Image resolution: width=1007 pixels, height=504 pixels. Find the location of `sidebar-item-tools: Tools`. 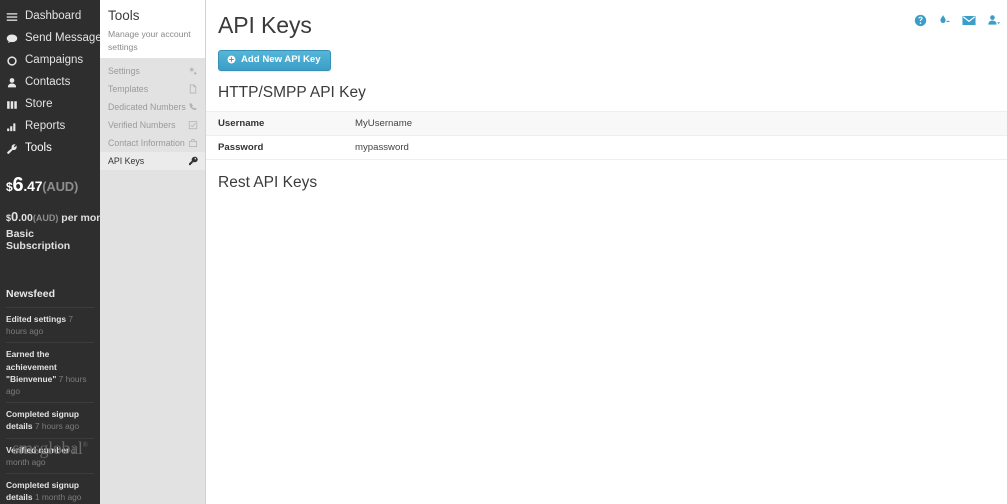

sidebar-item-tools: Tools is located at coordinates (50, 149).